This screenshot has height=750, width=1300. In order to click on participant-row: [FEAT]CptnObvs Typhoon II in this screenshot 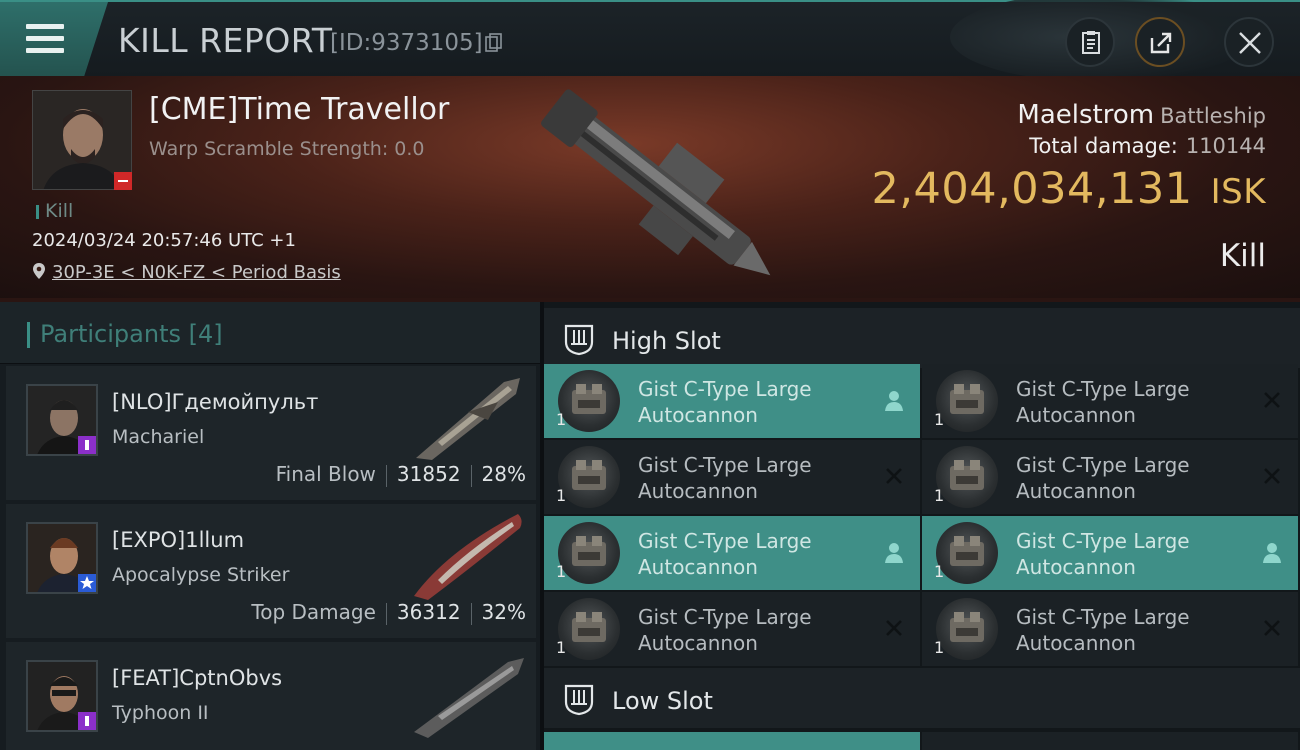, I will do `click(271, 696)`.